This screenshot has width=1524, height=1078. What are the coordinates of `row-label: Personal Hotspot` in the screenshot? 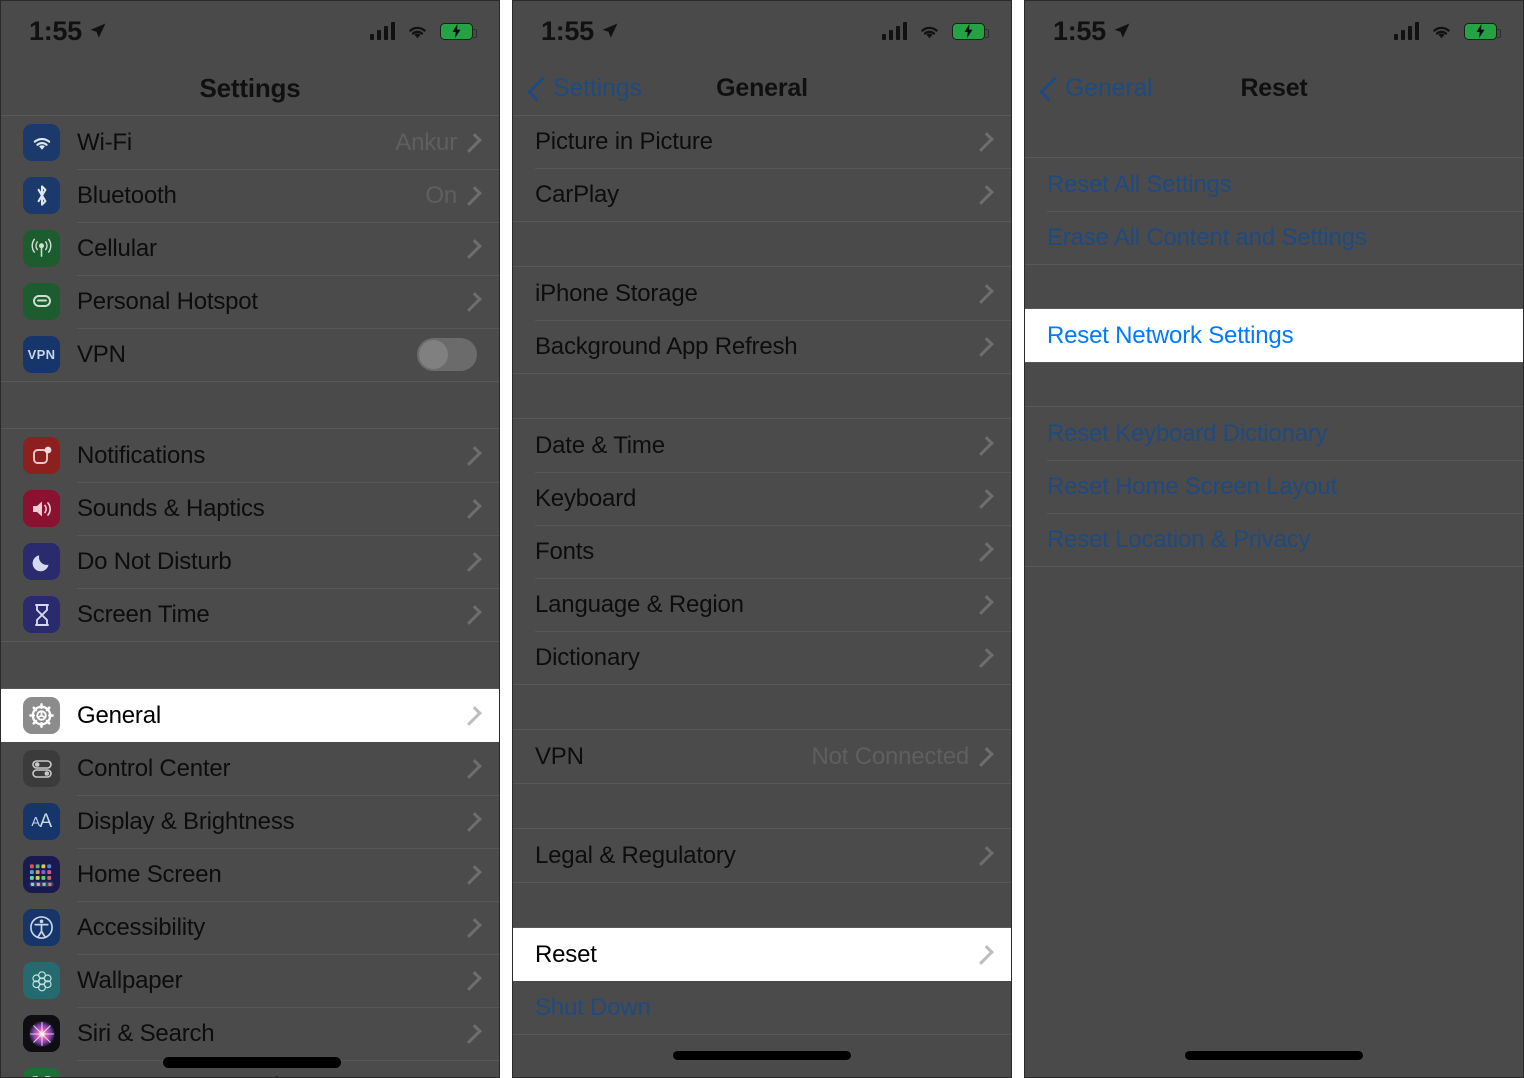 It's located at (167, 301).